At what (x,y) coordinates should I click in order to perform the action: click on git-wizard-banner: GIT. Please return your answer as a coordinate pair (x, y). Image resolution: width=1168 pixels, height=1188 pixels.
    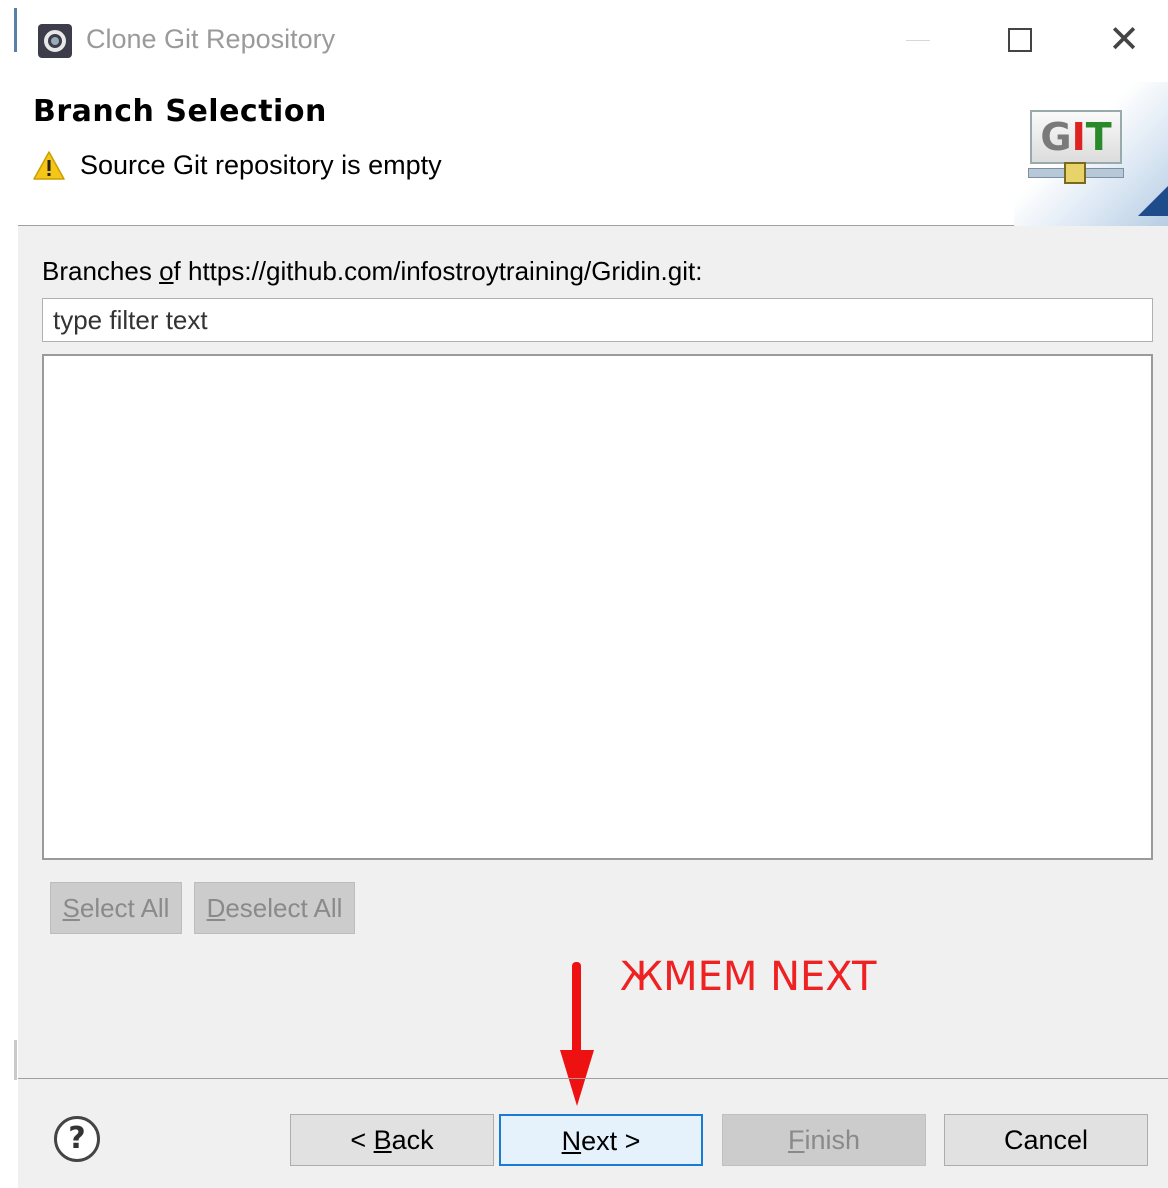
    Looking at the image, I should click on (1091, 154).